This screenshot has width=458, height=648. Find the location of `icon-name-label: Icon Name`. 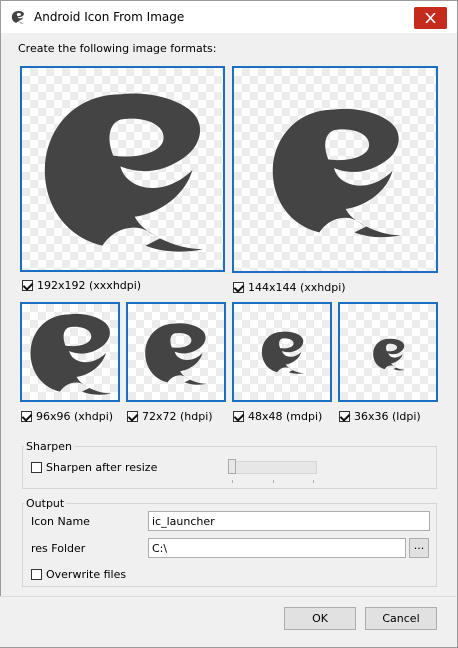

icon-name-label: Icon Name is located at coordinates (60, 521).